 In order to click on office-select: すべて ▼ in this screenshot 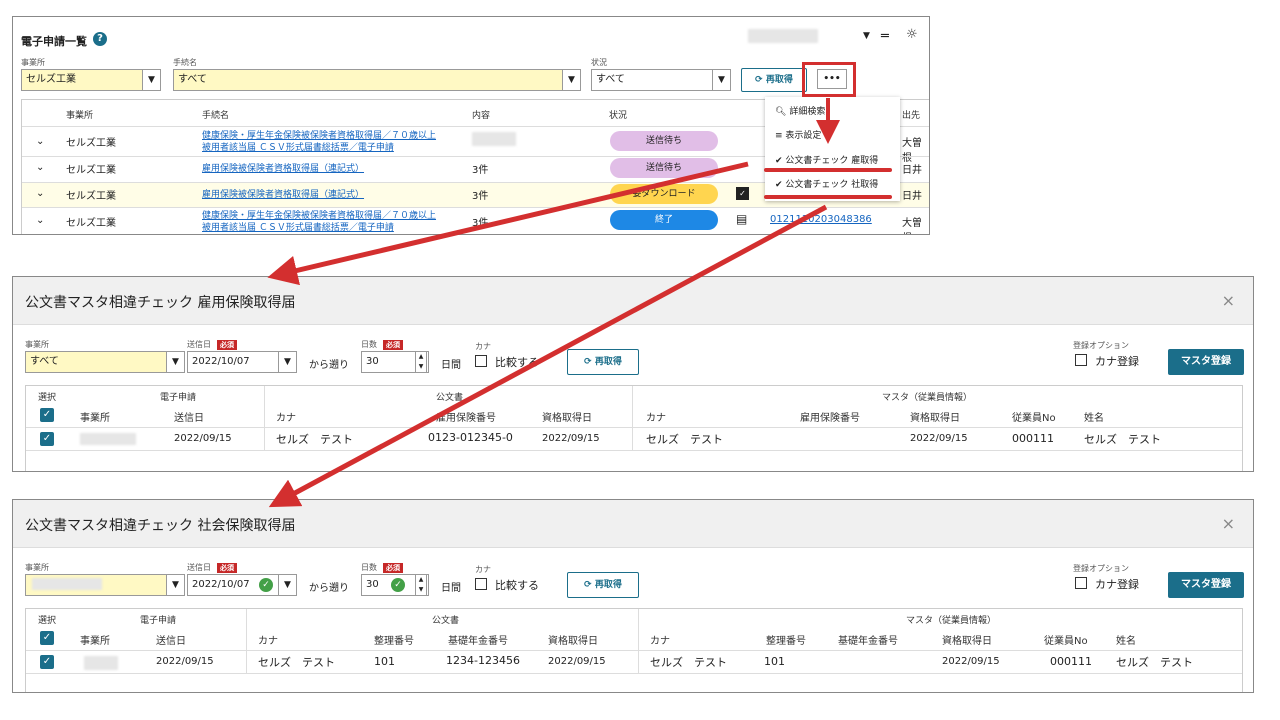, I will do `click(105, 362)`.